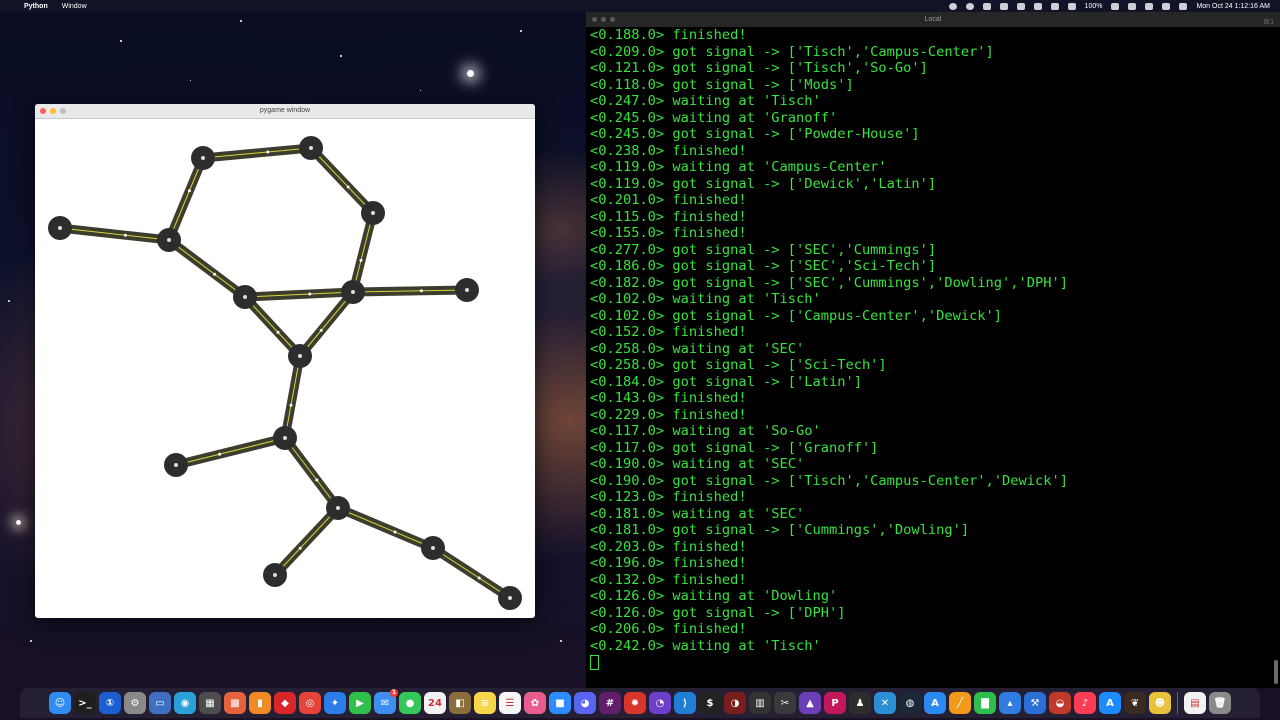  I want to click on menu-window: Window, so click(74, 6).